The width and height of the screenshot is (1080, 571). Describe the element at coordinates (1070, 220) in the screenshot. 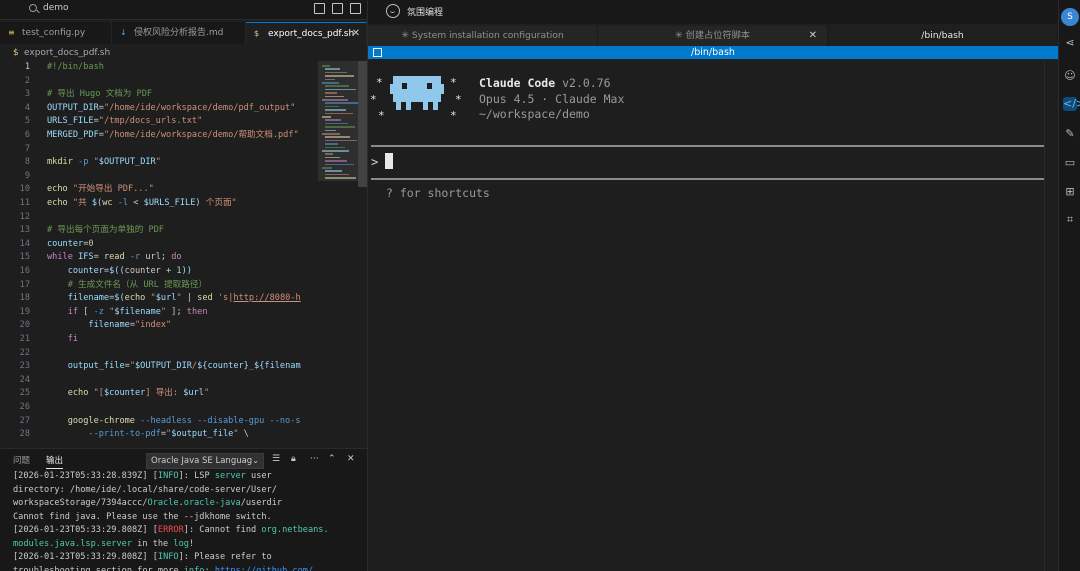

I see `crop-icon: ⌗` at that location.